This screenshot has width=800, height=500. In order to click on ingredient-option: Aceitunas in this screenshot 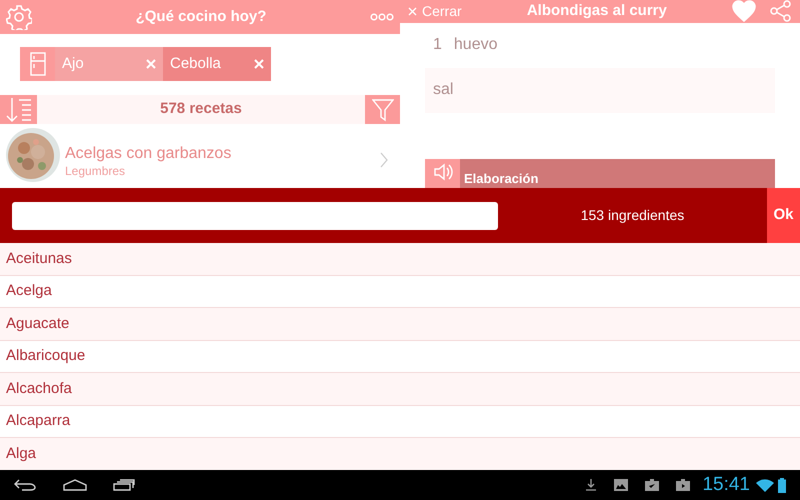, I will do `click(400, 259)`.